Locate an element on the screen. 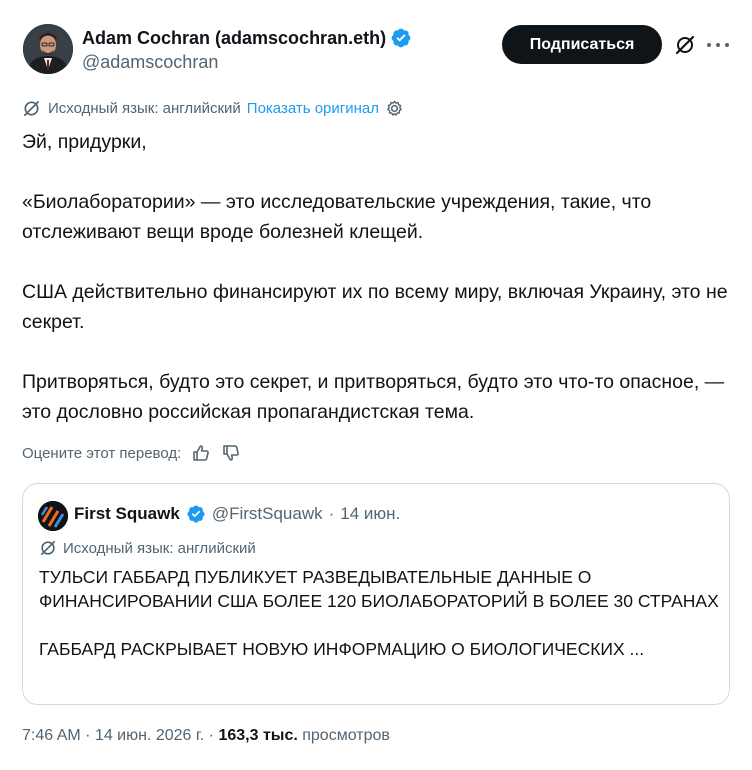  quoted-translation-bar: Исходный язык: английский is located at coordinates (147, 548).